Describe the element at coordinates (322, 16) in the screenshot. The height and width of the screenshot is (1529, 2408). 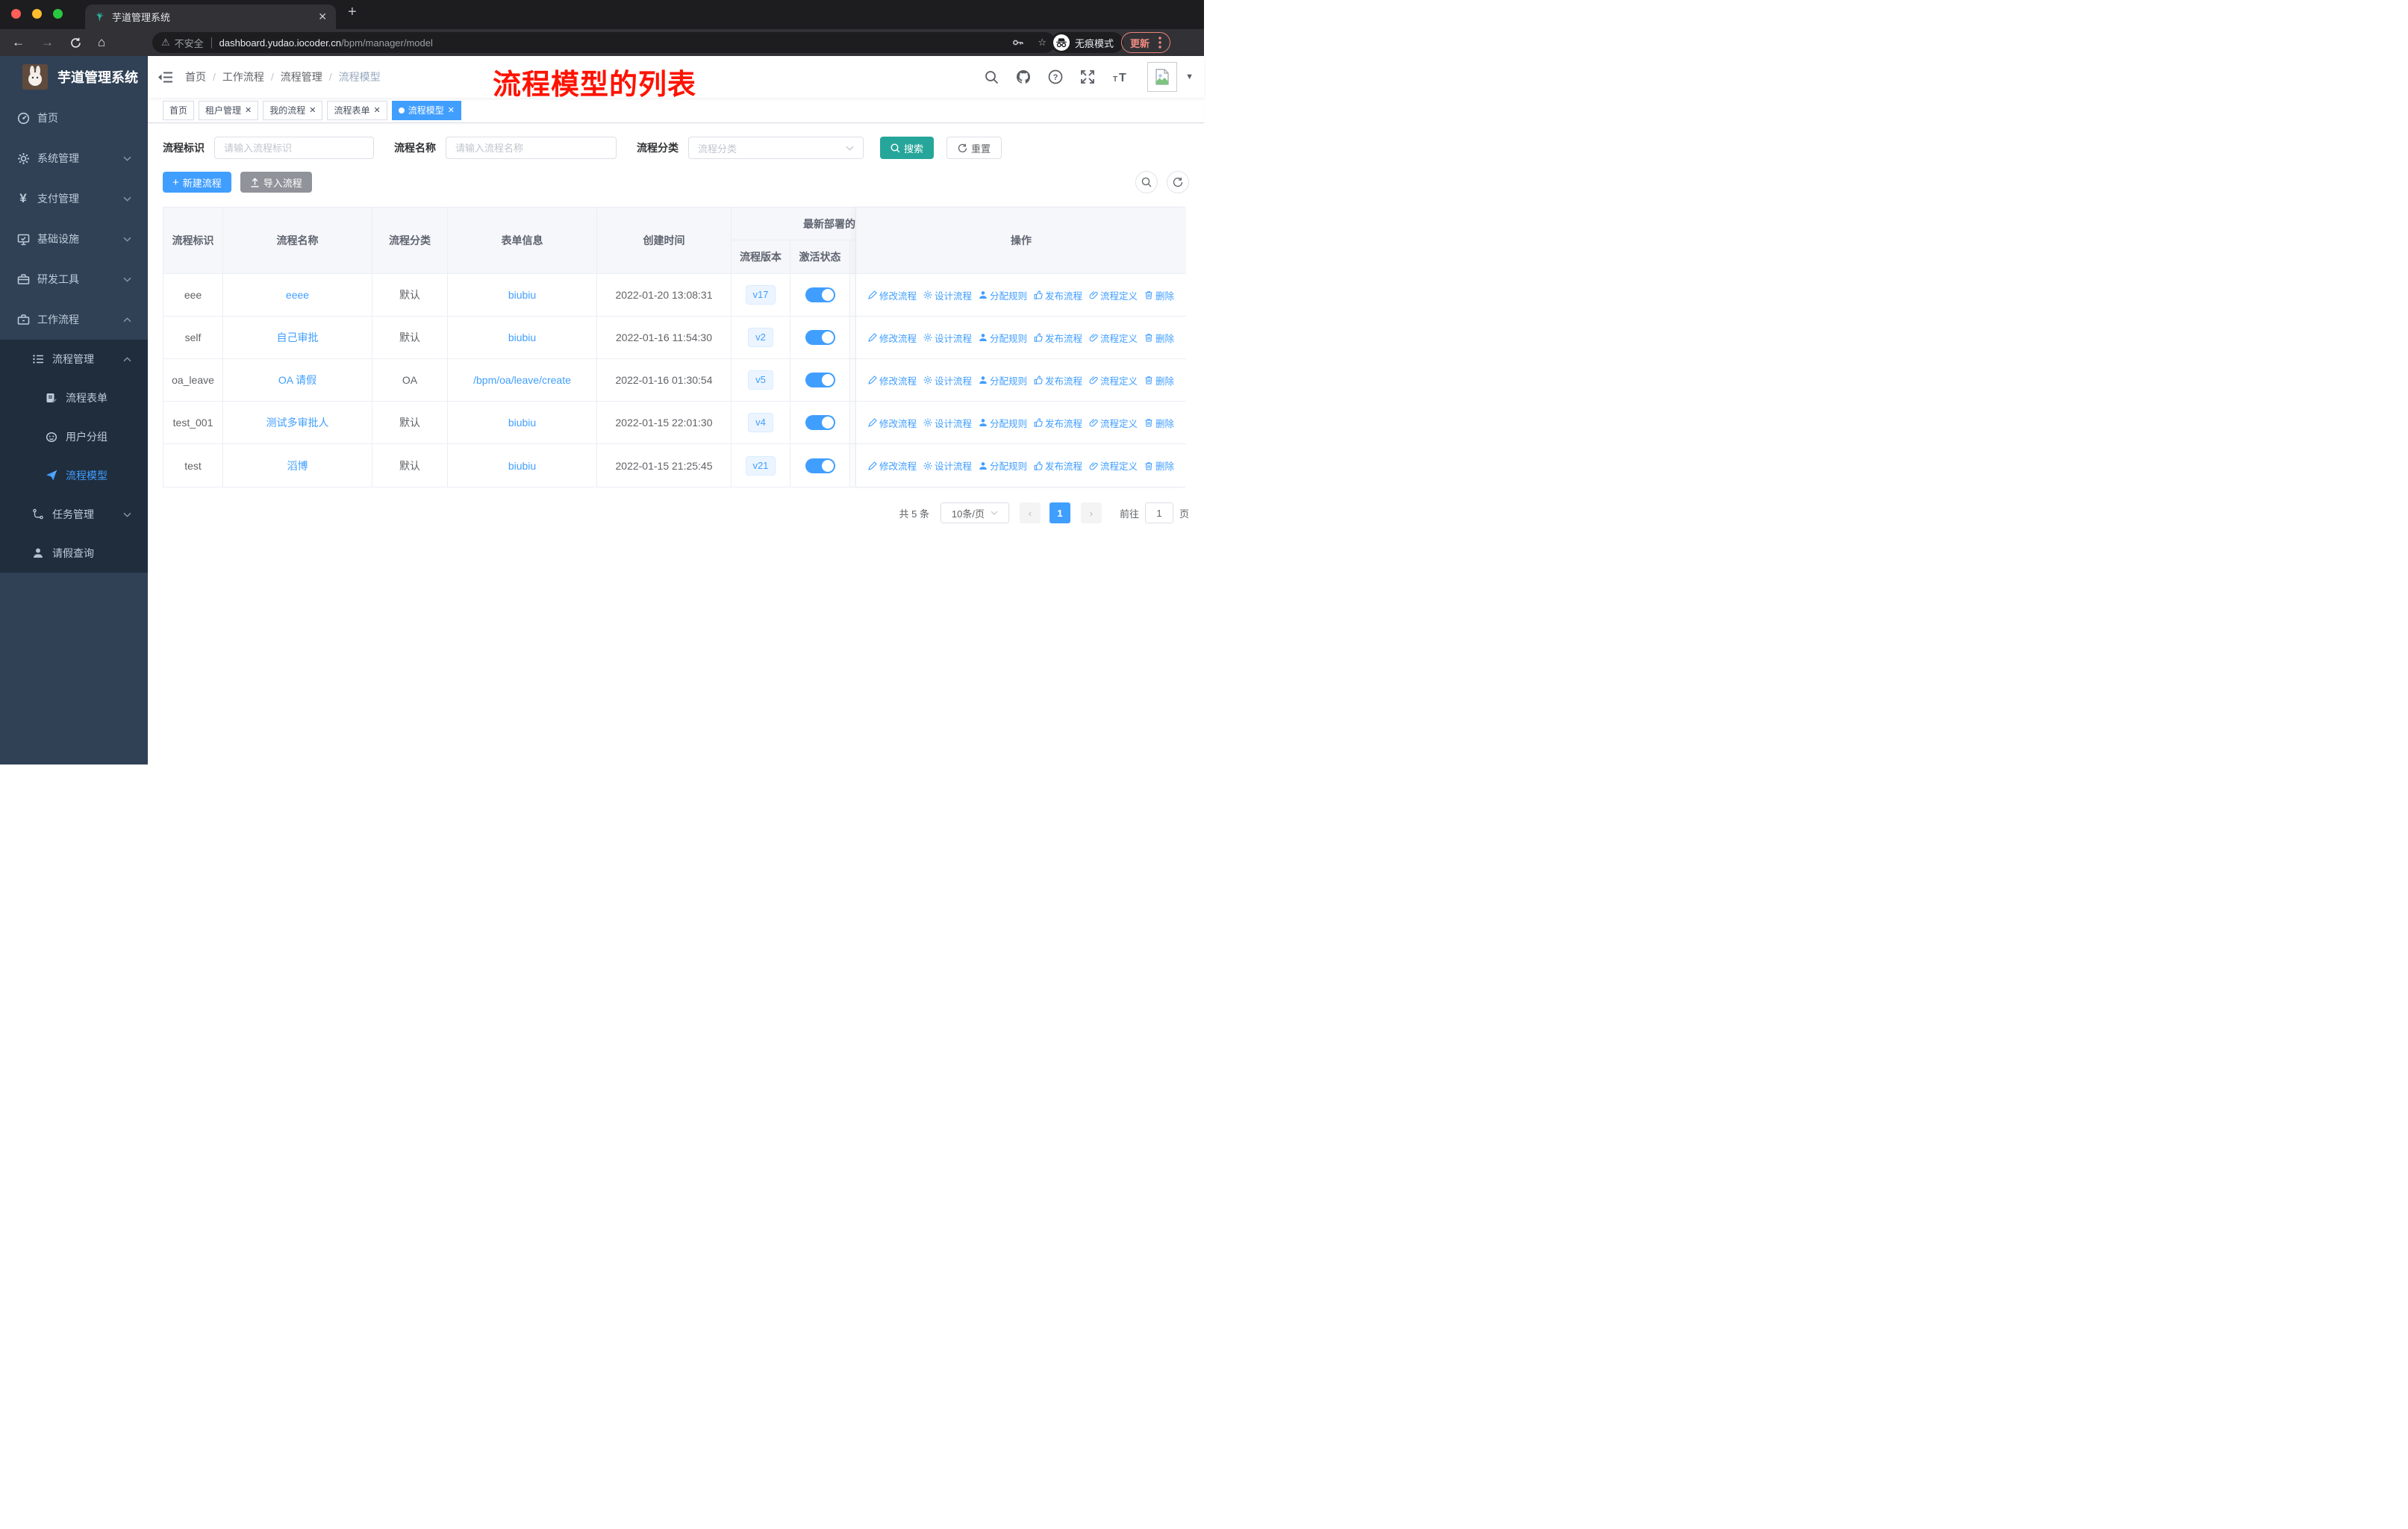
I see `tab-close-icon: ✕` at that location.